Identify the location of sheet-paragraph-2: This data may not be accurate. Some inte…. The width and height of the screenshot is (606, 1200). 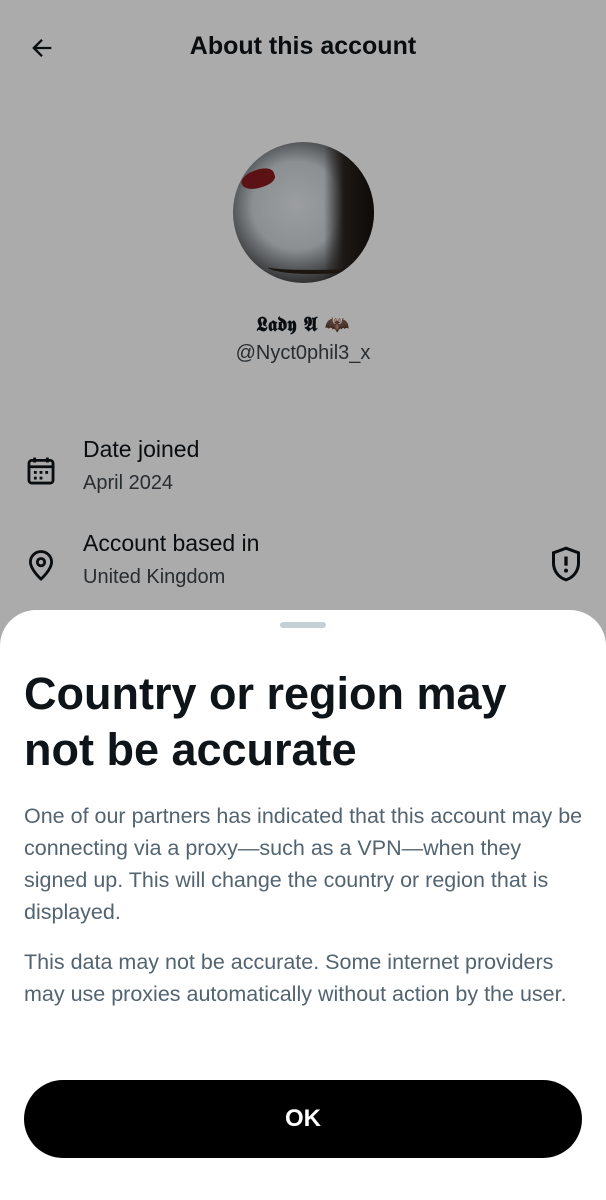
(295, 978).